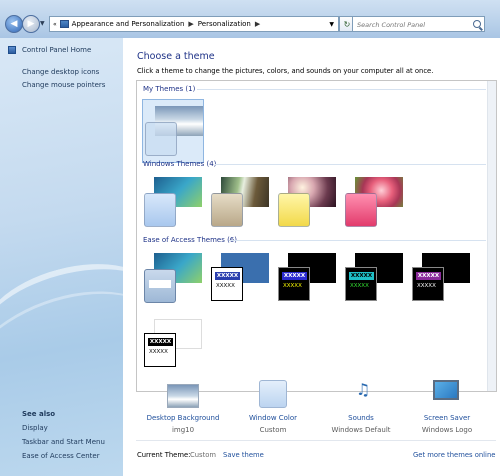  I want to click on address-dropdown-icon: ▼, so click(331, 24).